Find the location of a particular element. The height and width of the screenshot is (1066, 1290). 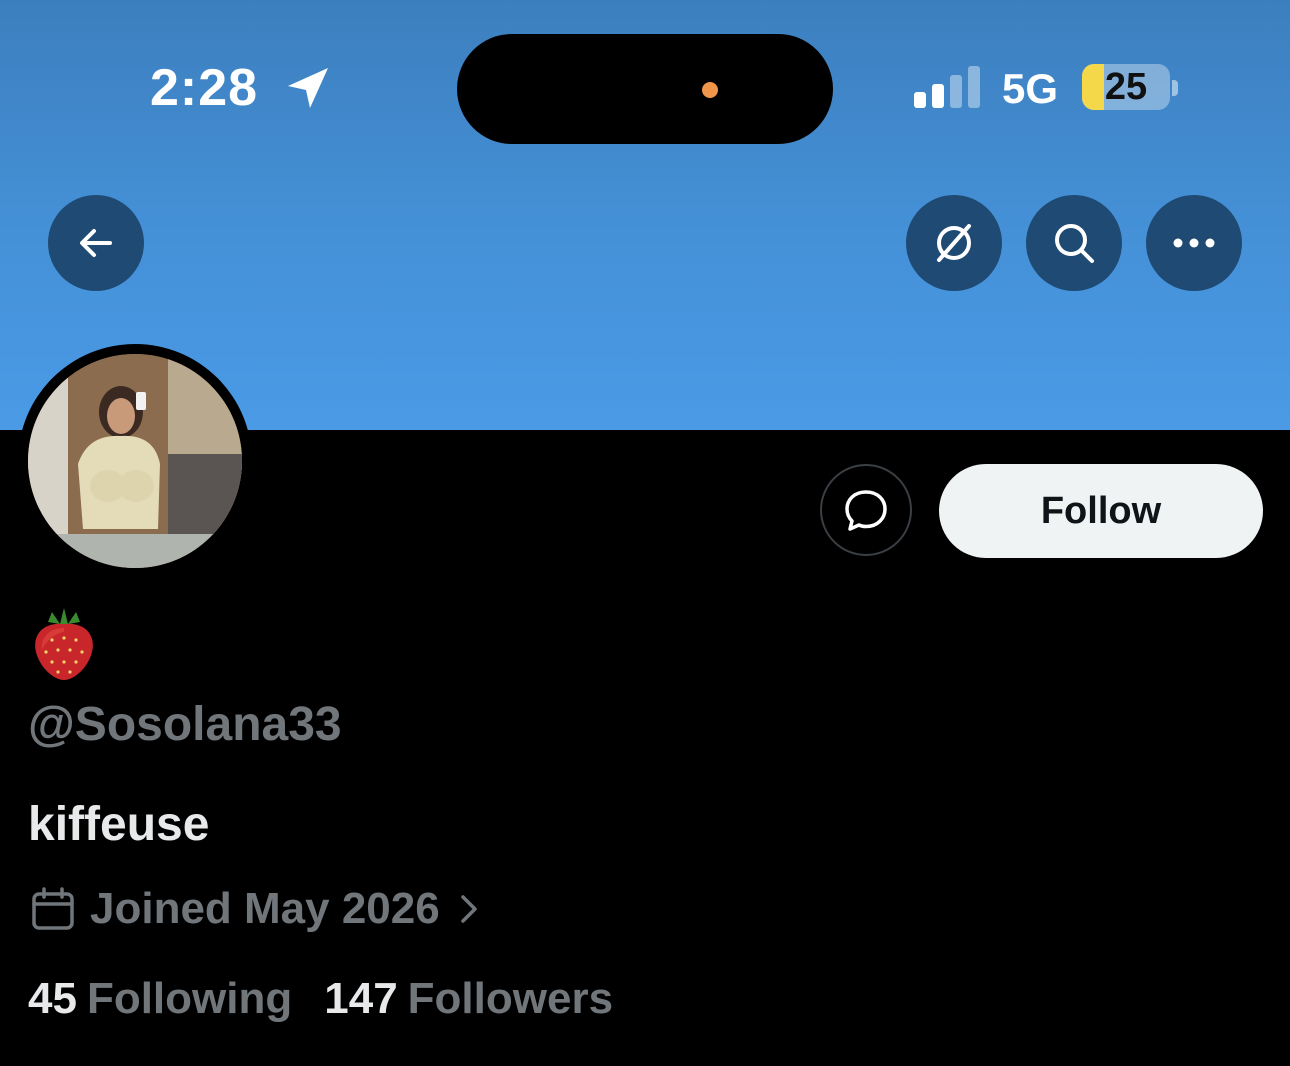

dynamic-island is located at coordinates (645, 89).